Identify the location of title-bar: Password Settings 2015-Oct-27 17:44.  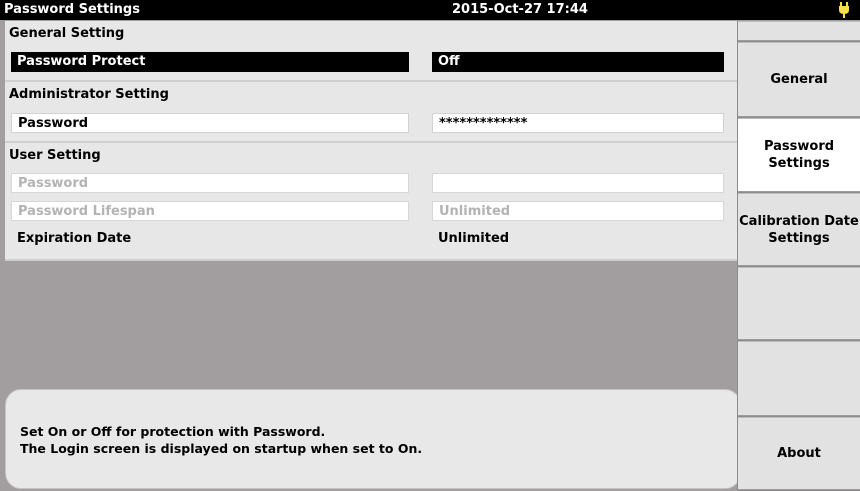
(430, 10).